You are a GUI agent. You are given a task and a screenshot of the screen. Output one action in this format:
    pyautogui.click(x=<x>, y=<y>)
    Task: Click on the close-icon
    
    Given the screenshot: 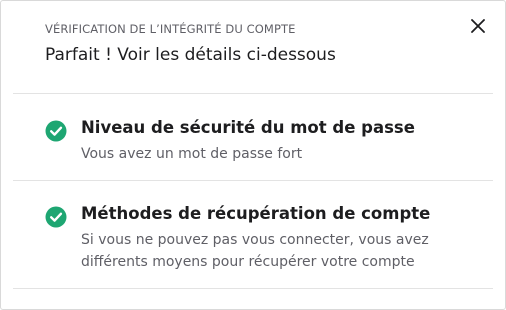 What is the action you would take?
    pyautogui.click(x=478, y=26)
    